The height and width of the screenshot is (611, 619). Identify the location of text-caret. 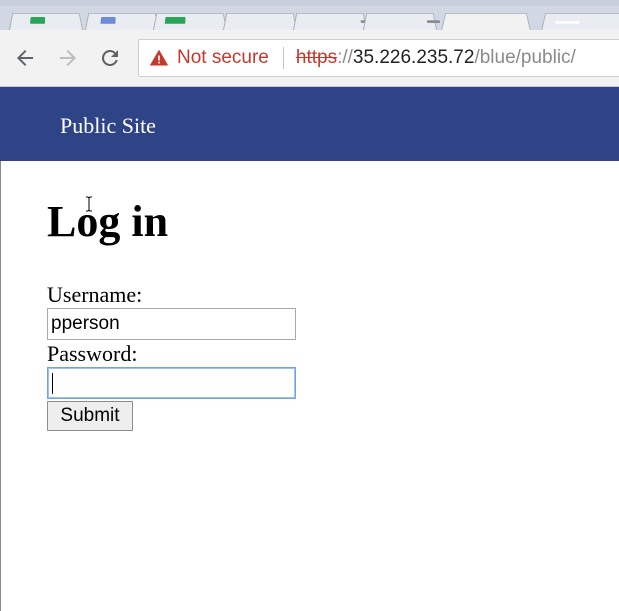
(52, 383).